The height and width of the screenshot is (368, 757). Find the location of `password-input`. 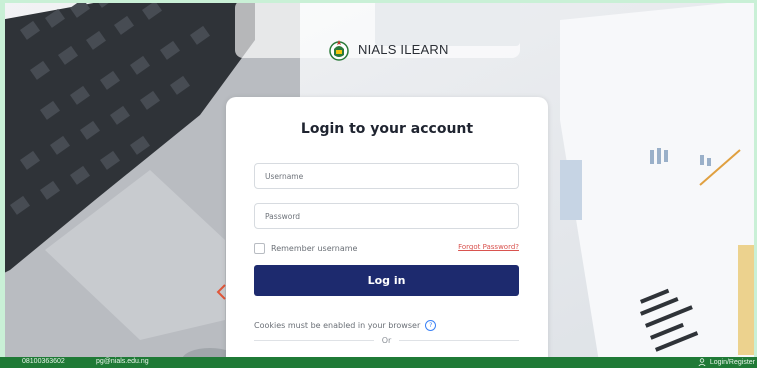

password-input is located at coordinates (386, 216).